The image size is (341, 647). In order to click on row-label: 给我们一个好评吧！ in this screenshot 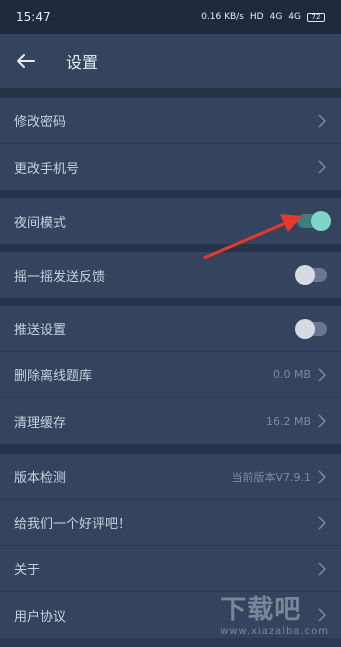, I will do `click(73, 524)`.